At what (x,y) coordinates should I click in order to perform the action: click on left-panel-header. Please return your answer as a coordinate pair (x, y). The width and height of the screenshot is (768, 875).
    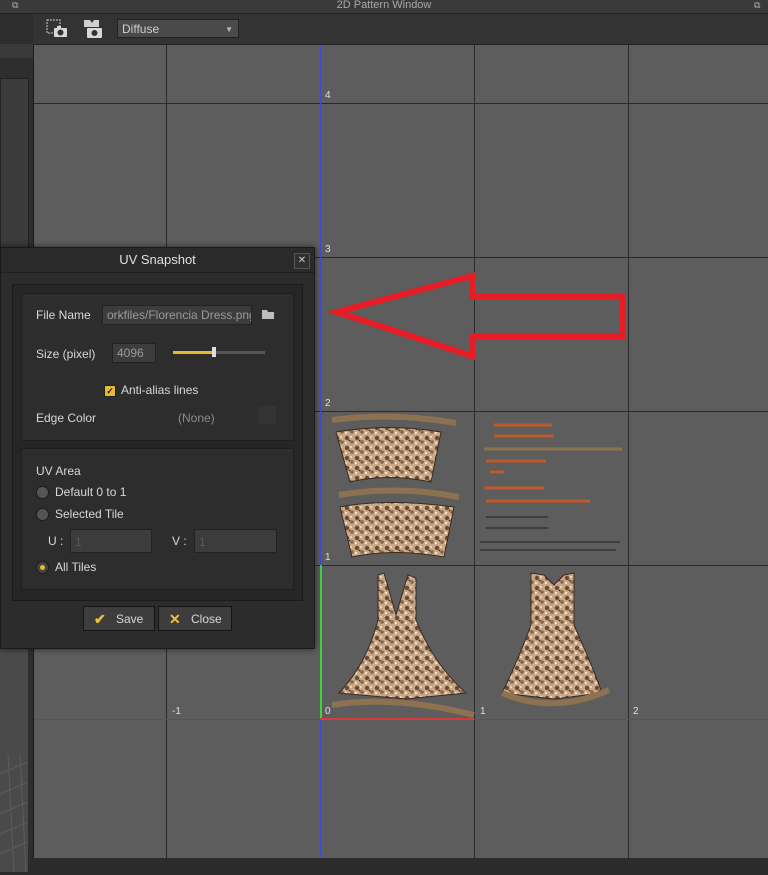
    Looking at the image, I should click on (16, 51).